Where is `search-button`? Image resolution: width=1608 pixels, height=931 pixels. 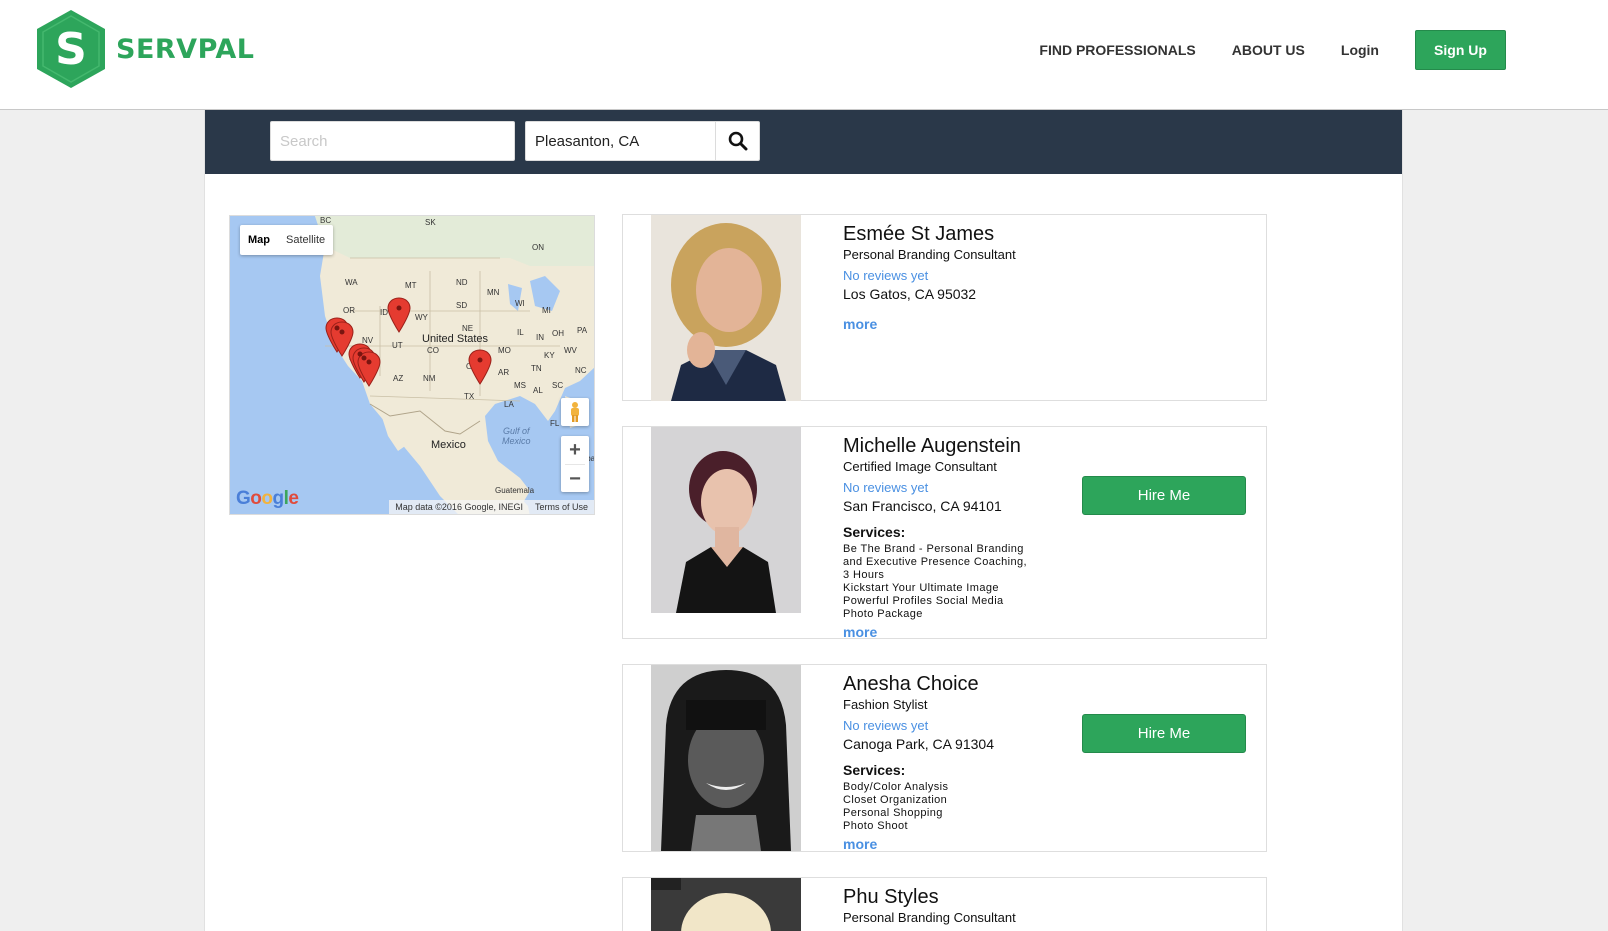
search-button is located at coordinates (737, 141).